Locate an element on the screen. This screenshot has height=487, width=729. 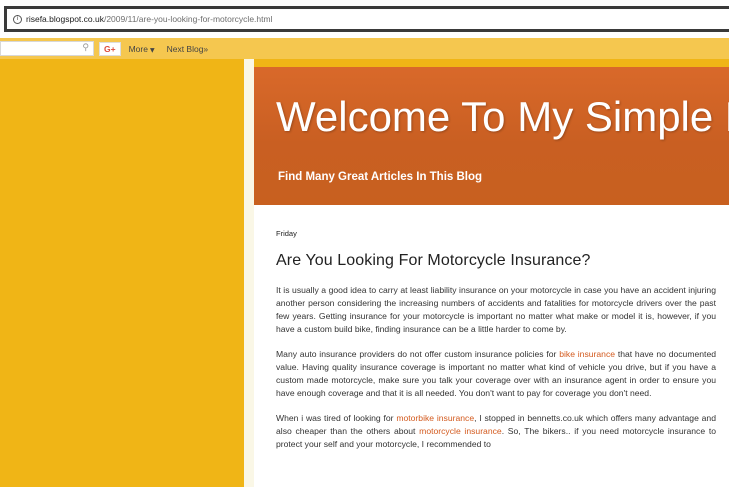
bike-insurance-link: bike insurance is located at coordinates (587, 354).